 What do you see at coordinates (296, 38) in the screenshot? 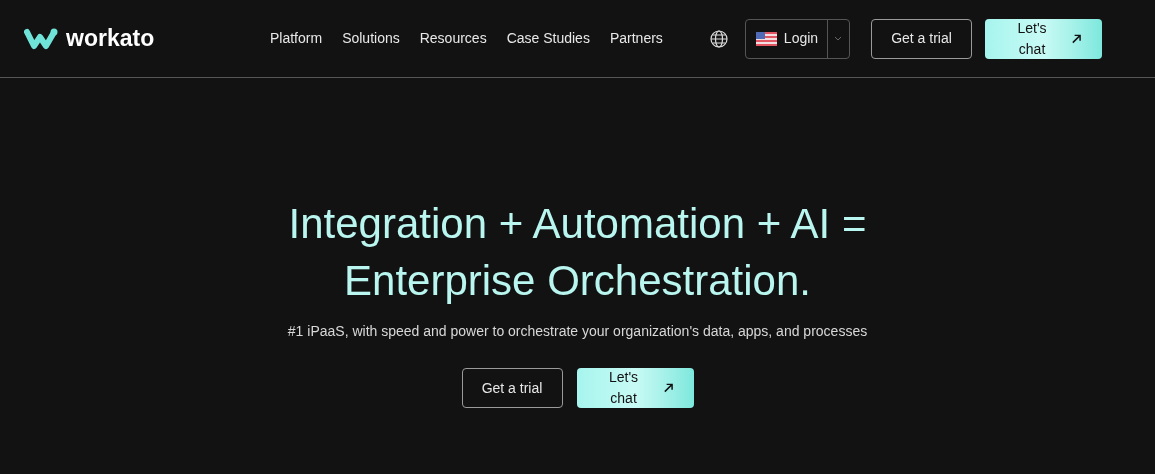
I see `nav-link: Platform` at bounding box center [296, 38].